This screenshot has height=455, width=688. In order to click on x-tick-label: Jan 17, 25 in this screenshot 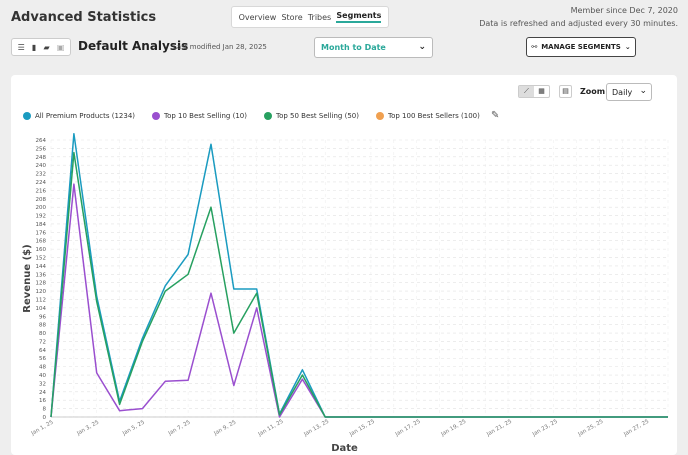, I will do `click(408, 428)`.